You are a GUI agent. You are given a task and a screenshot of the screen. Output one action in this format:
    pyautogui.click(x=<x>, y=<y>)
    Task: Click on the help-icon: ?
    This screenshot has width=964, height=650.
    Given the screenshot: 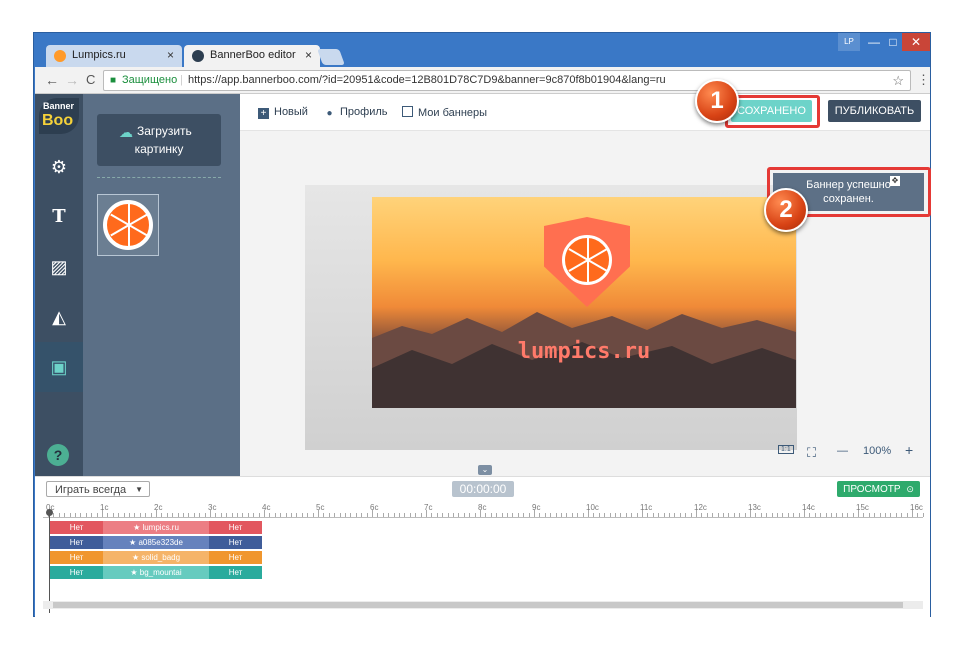 What is the action you would take?
    pyautogui.click(x=58, y=455)
    